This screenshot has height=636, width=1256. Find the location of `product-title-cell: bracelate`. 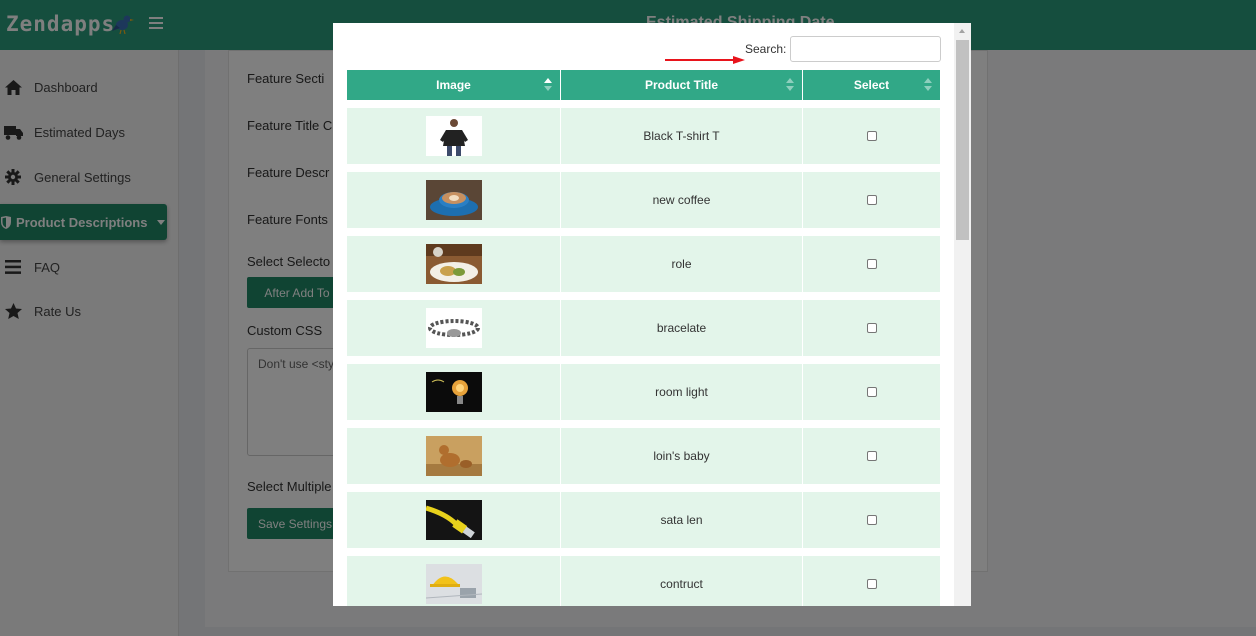

product-title-cell: bracelate is located at coordinates (682, 328).